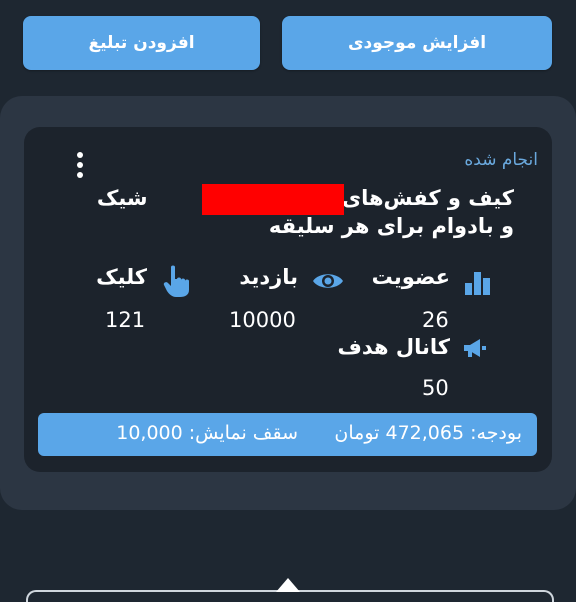 The height and width of the screenshot is (602, 576). What do you see at coordinates (121, 277) in the screenshot?
I see `clicks-label: کلیک` at bounding box center [121, 277].